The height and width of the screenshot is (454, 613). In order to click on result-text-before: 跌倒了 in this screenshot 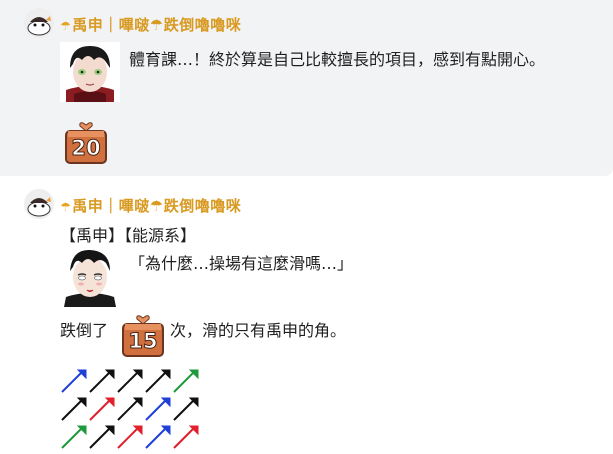, I will do `click(84, 330)`.